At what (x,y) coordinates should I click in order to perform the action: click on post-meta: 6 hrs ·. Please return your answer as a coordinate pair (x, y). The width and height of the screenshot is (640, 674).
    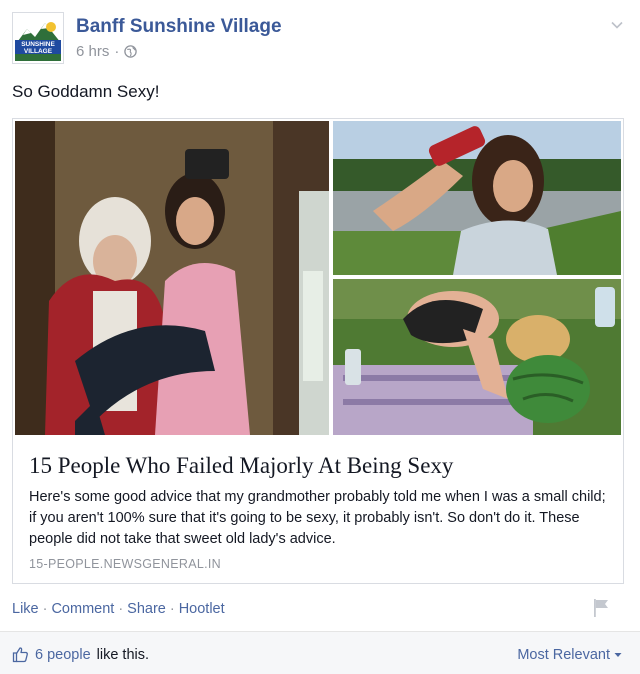
    Looking at the image, I should click on (107, 51).